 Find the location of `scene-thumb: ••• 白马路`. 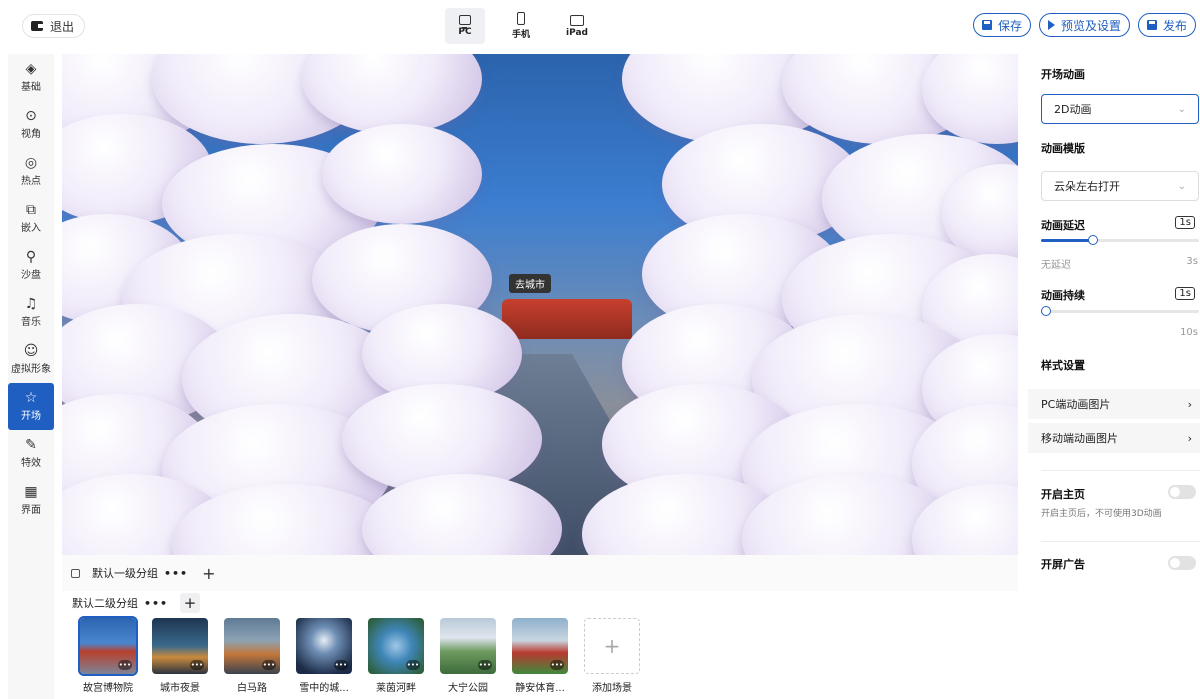

scene-thumb: ••• 白马路 is located at coordinates (252, 656).